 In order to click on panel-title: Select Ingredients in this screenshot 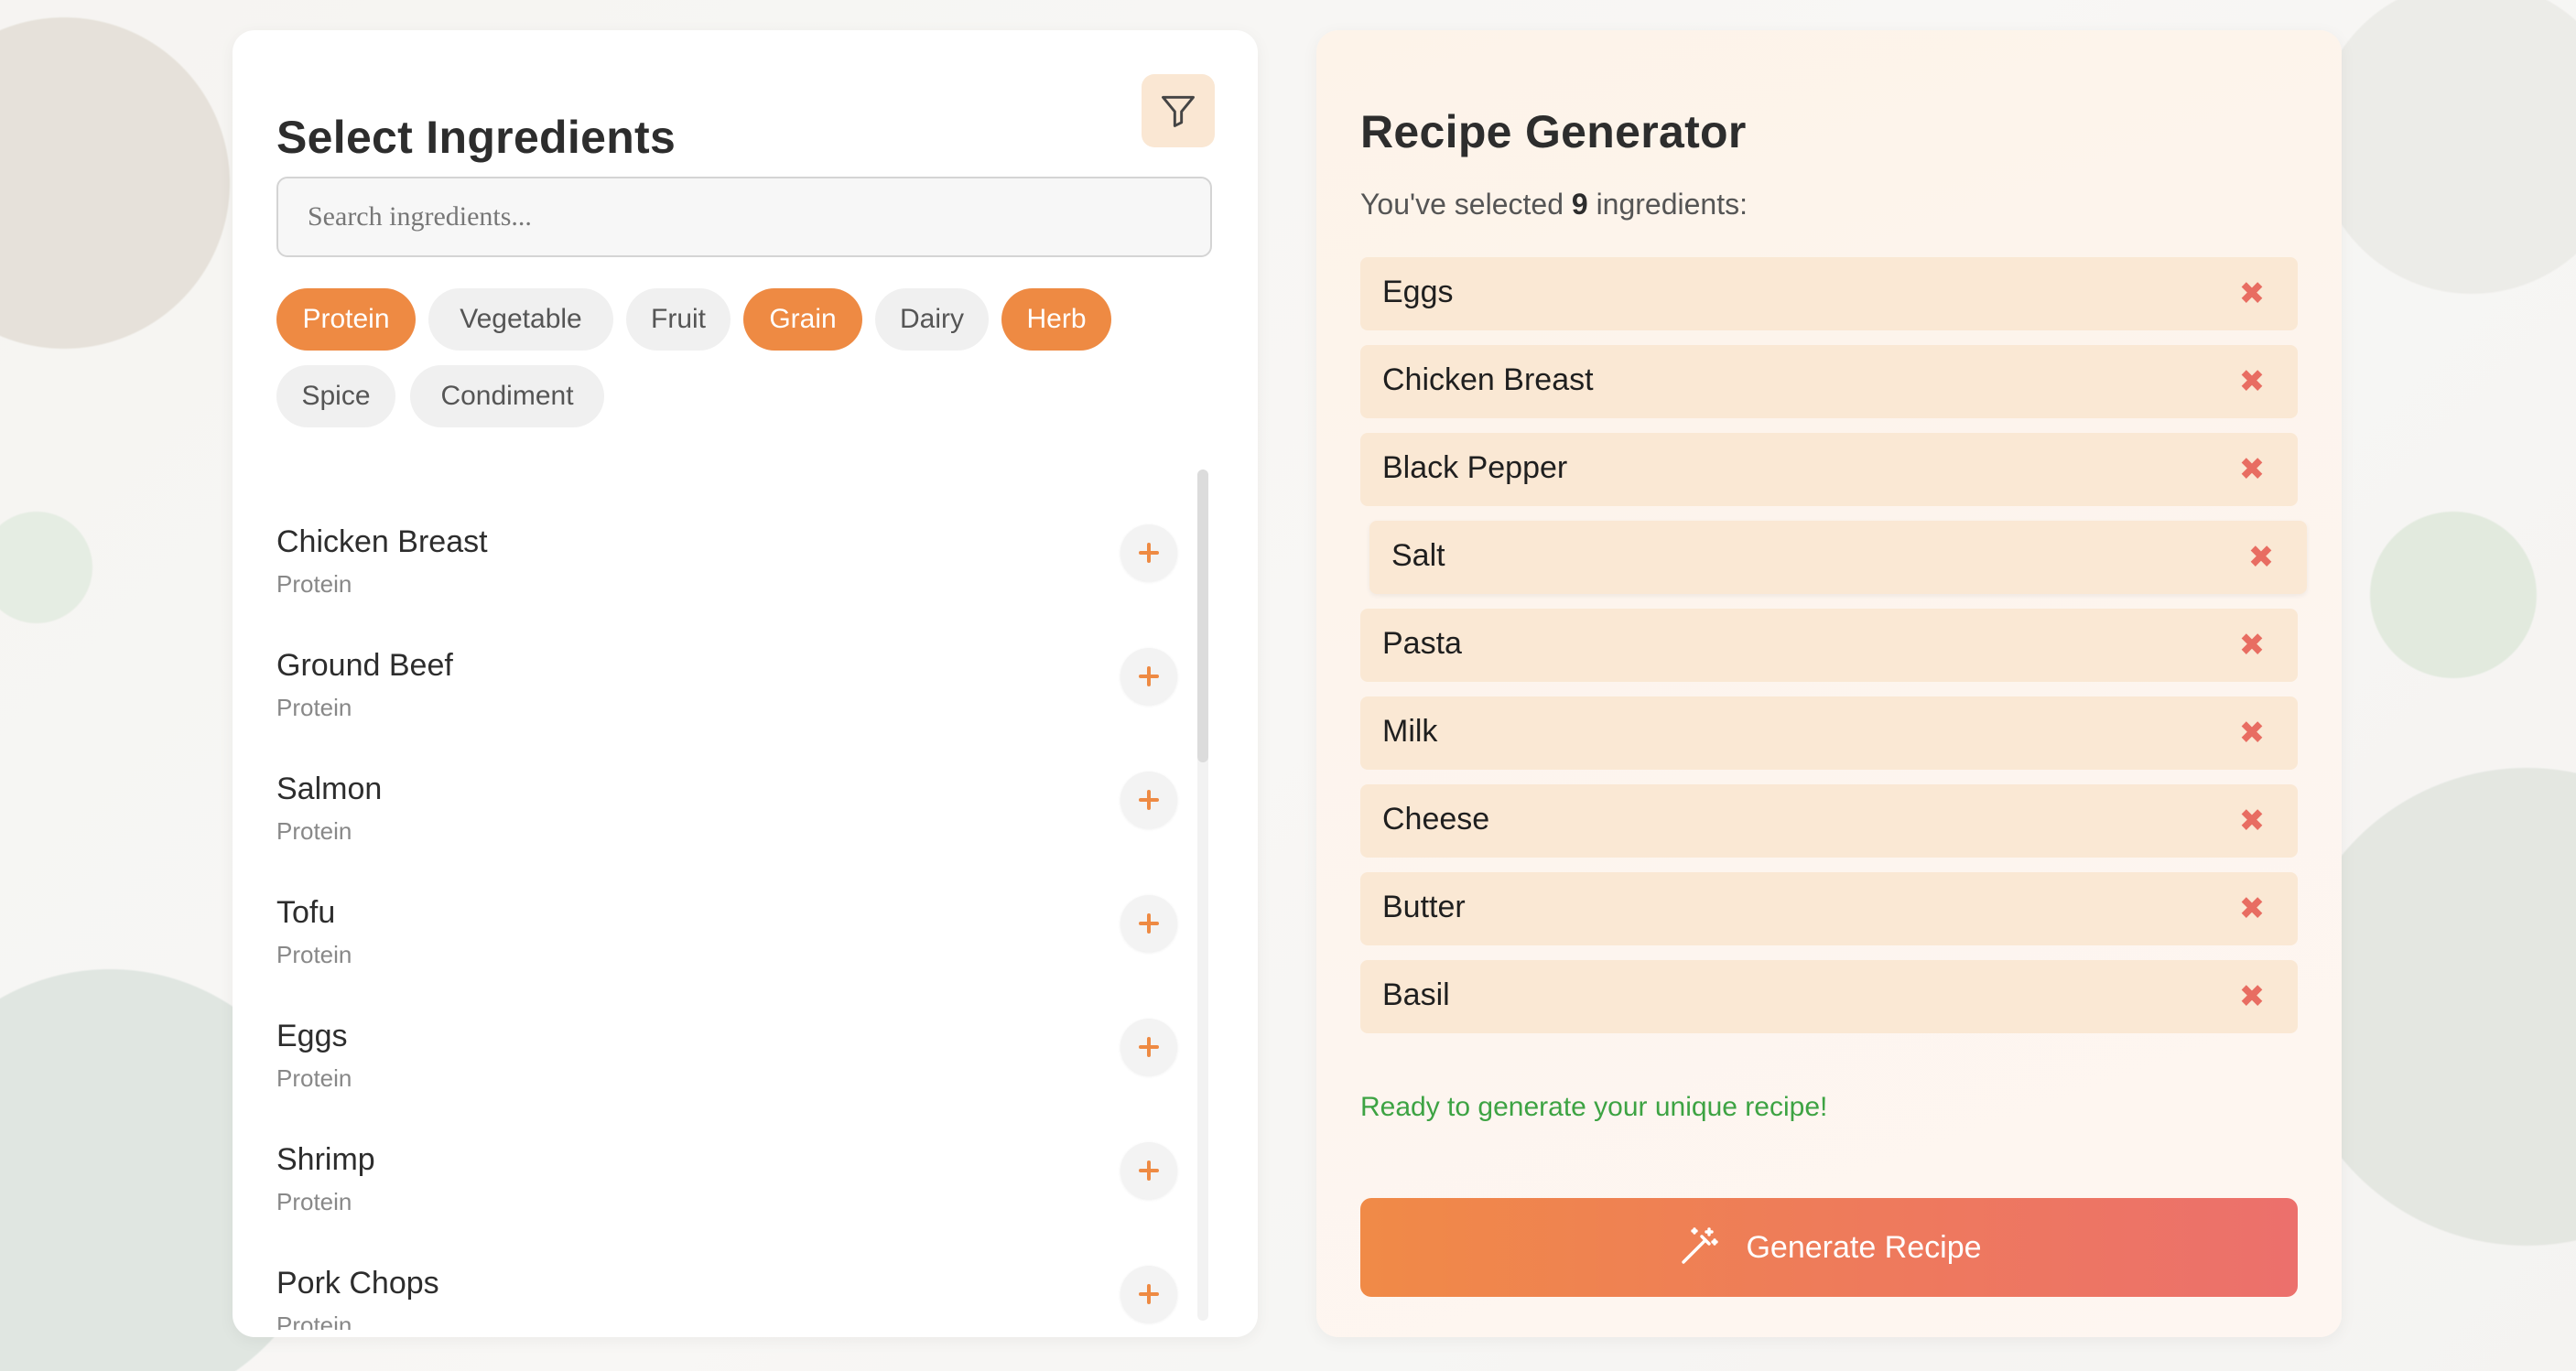, I will do `click(476, 137)`.